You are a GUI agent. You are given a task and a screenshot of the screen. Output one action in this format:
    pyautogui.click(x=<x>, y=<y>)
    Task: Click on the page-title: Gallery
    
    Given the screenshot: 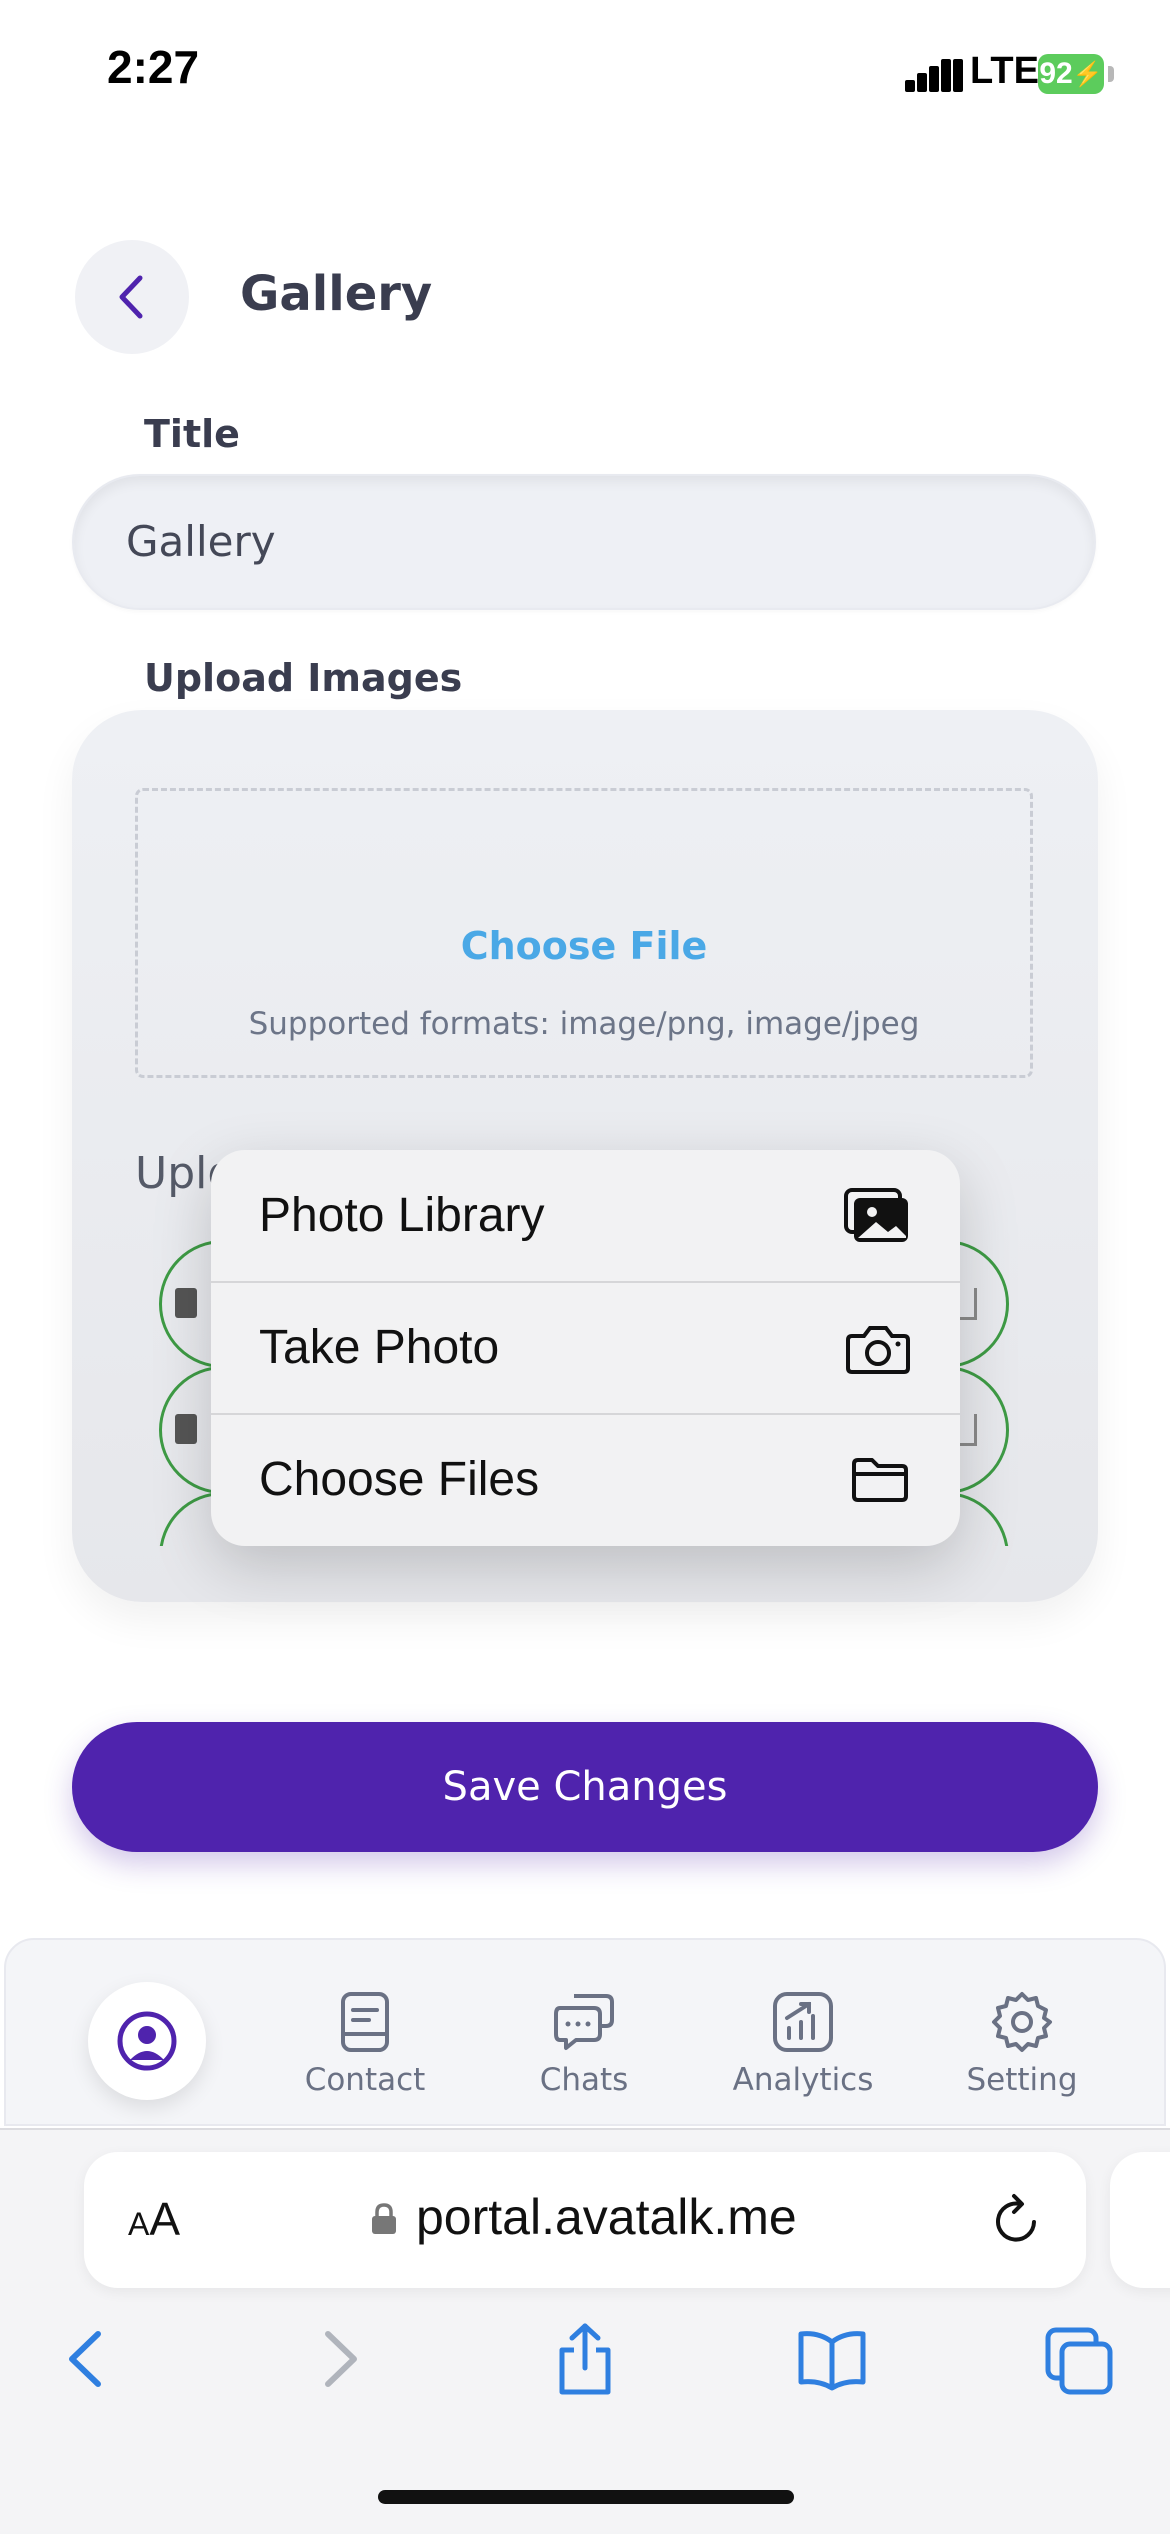 What is the action you would take?
    pyautogui.click(x=336, y=294)
    